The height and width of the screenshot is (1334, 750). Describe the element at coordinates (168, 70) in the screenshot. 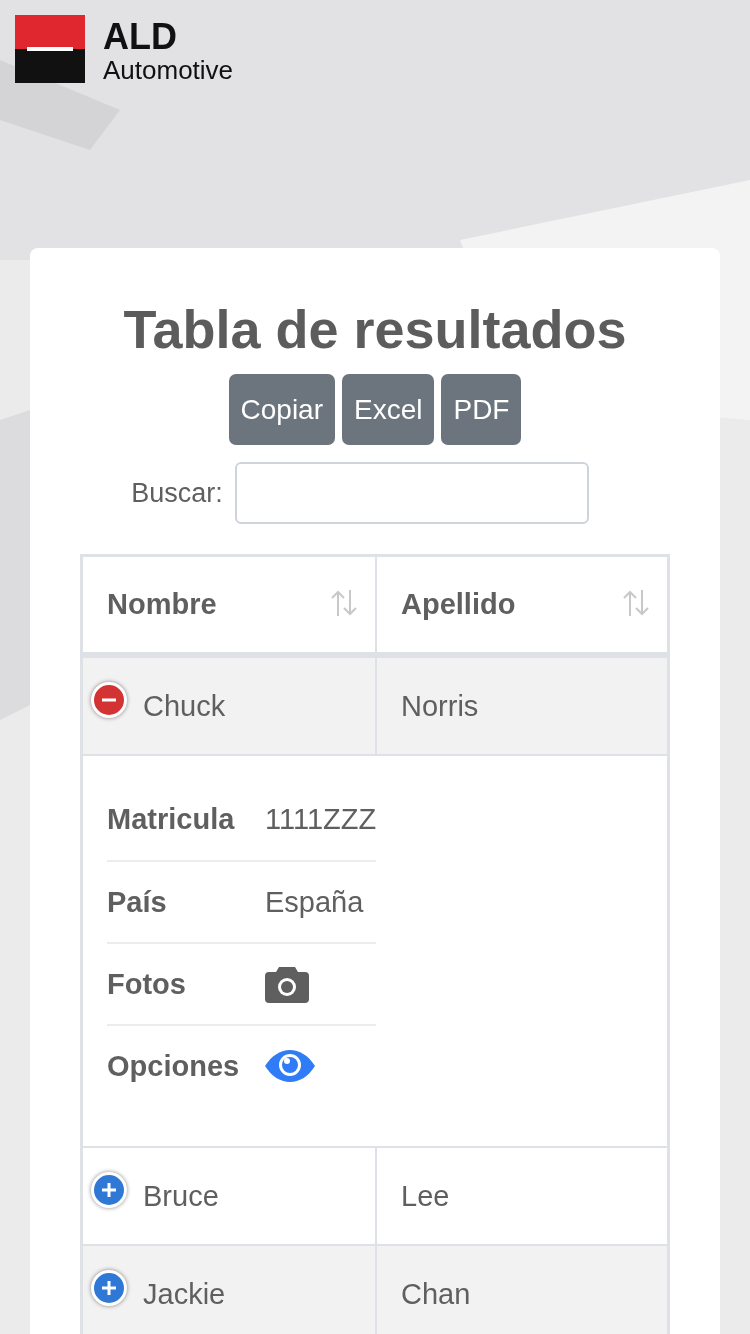

I see `logo-subtitle: Automotive` at that location.